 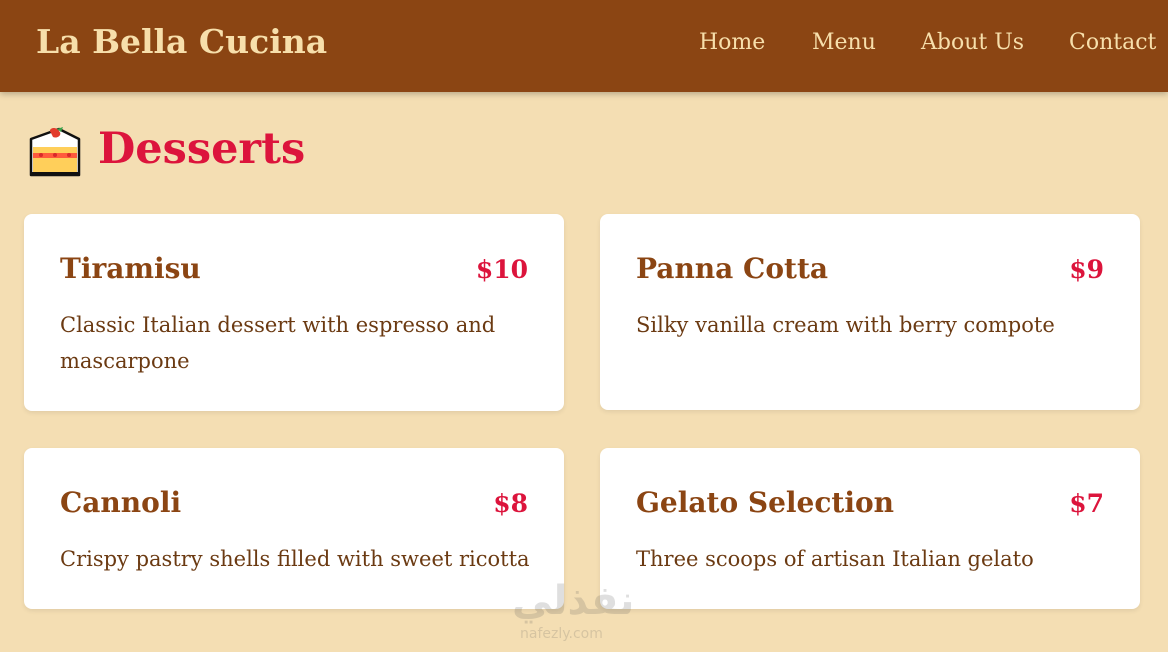 What do you see at coordinates (130, 268) in the screenshot?
I see `item-name: Tiramisu` at bounding box center [130, 268].